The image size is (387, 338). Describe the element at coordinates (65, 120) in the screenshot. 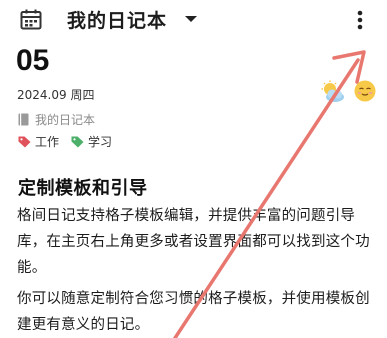

I see `notebook-label: 我的日记本` at that location.